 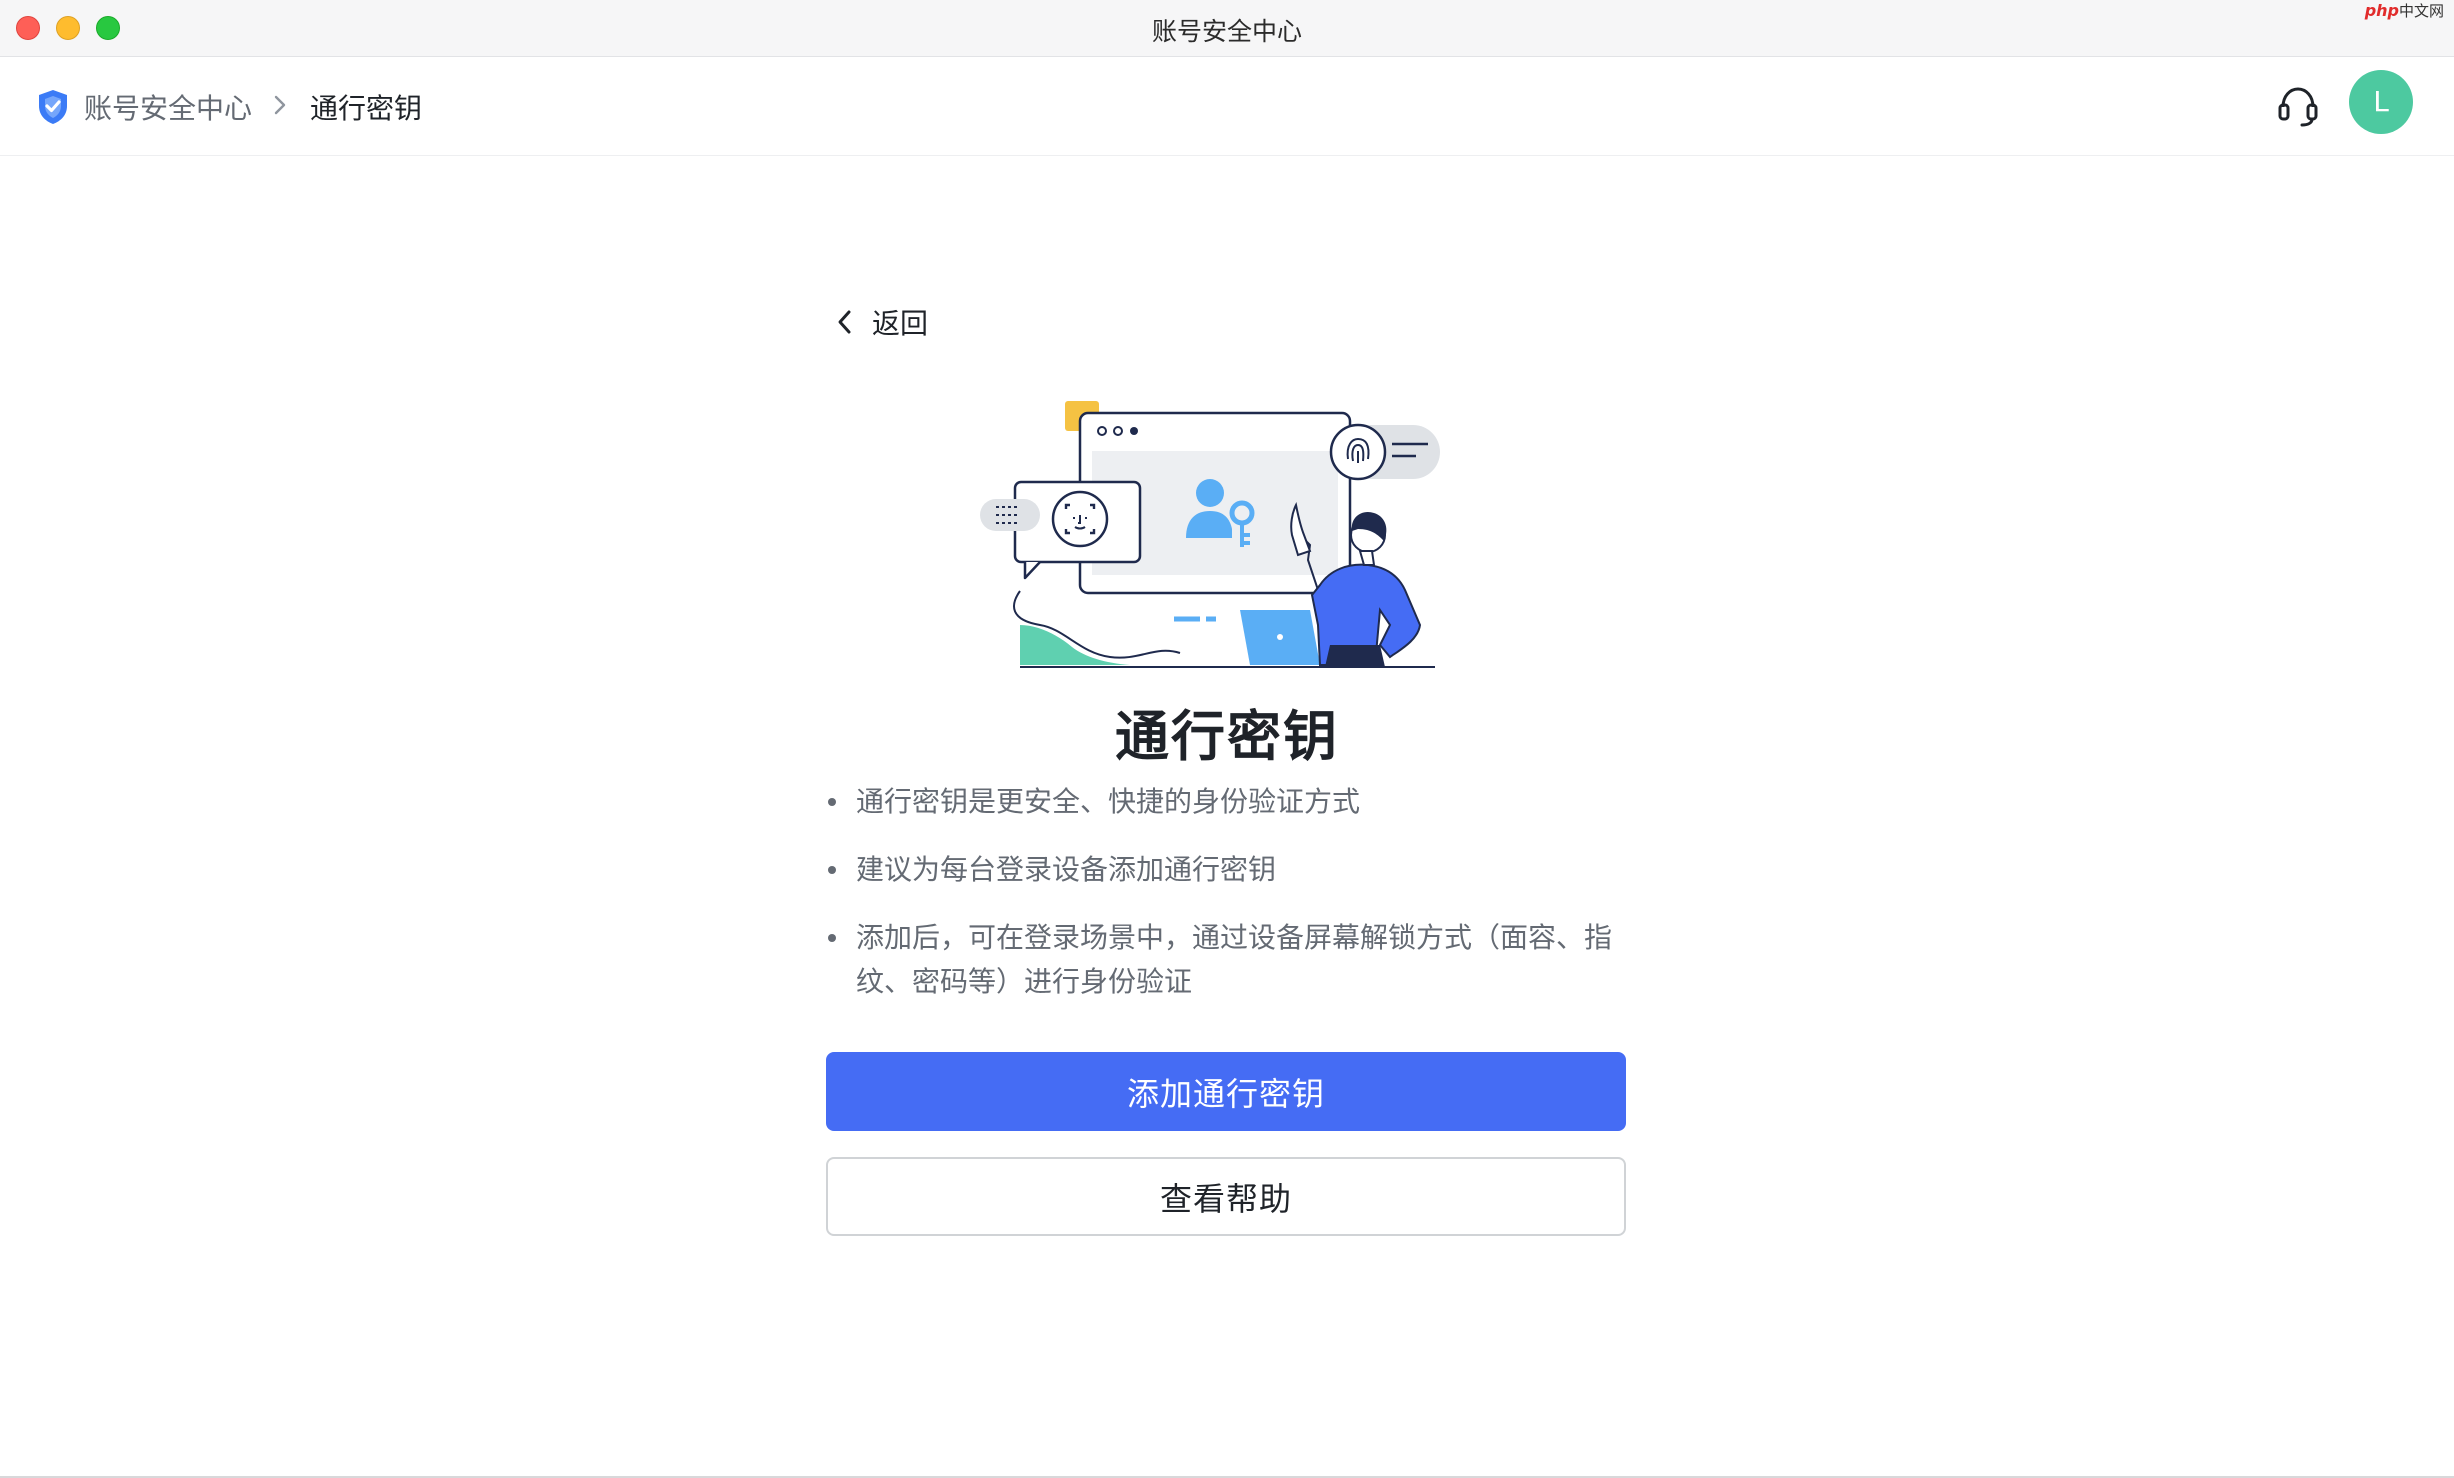 What do you see at coordinates (2381, 102) in the screenshot?
I see `avatar: L` at bounding box center [2381, 102].